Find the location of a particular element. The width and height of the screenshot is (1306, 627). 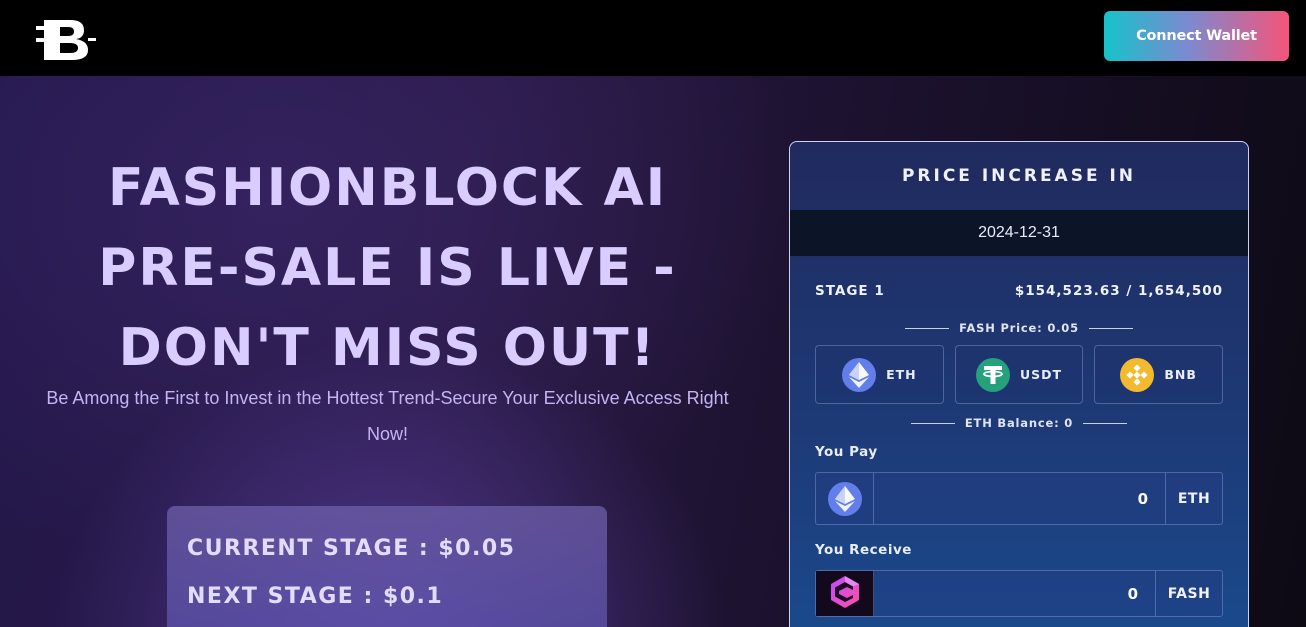

token-name: USDT is located at coordinates (1041, 374).